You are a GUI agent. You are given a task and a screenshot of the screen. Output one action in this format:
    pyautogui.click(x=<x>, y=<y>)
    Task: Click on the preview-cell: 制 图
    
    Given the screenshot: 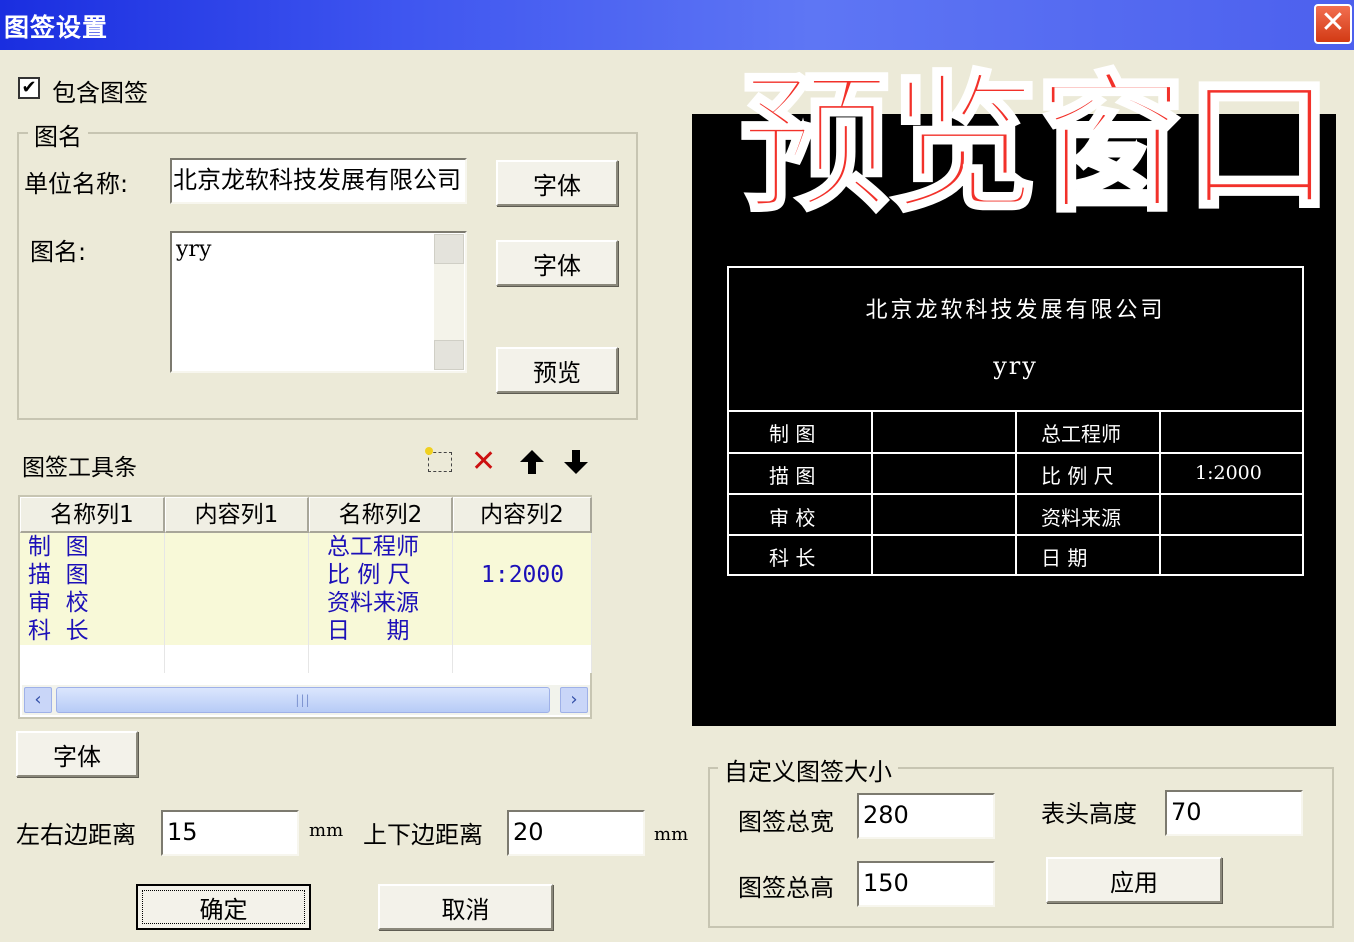 What is the action you would take?
    pyautogui.click(x=792, y=434)
    